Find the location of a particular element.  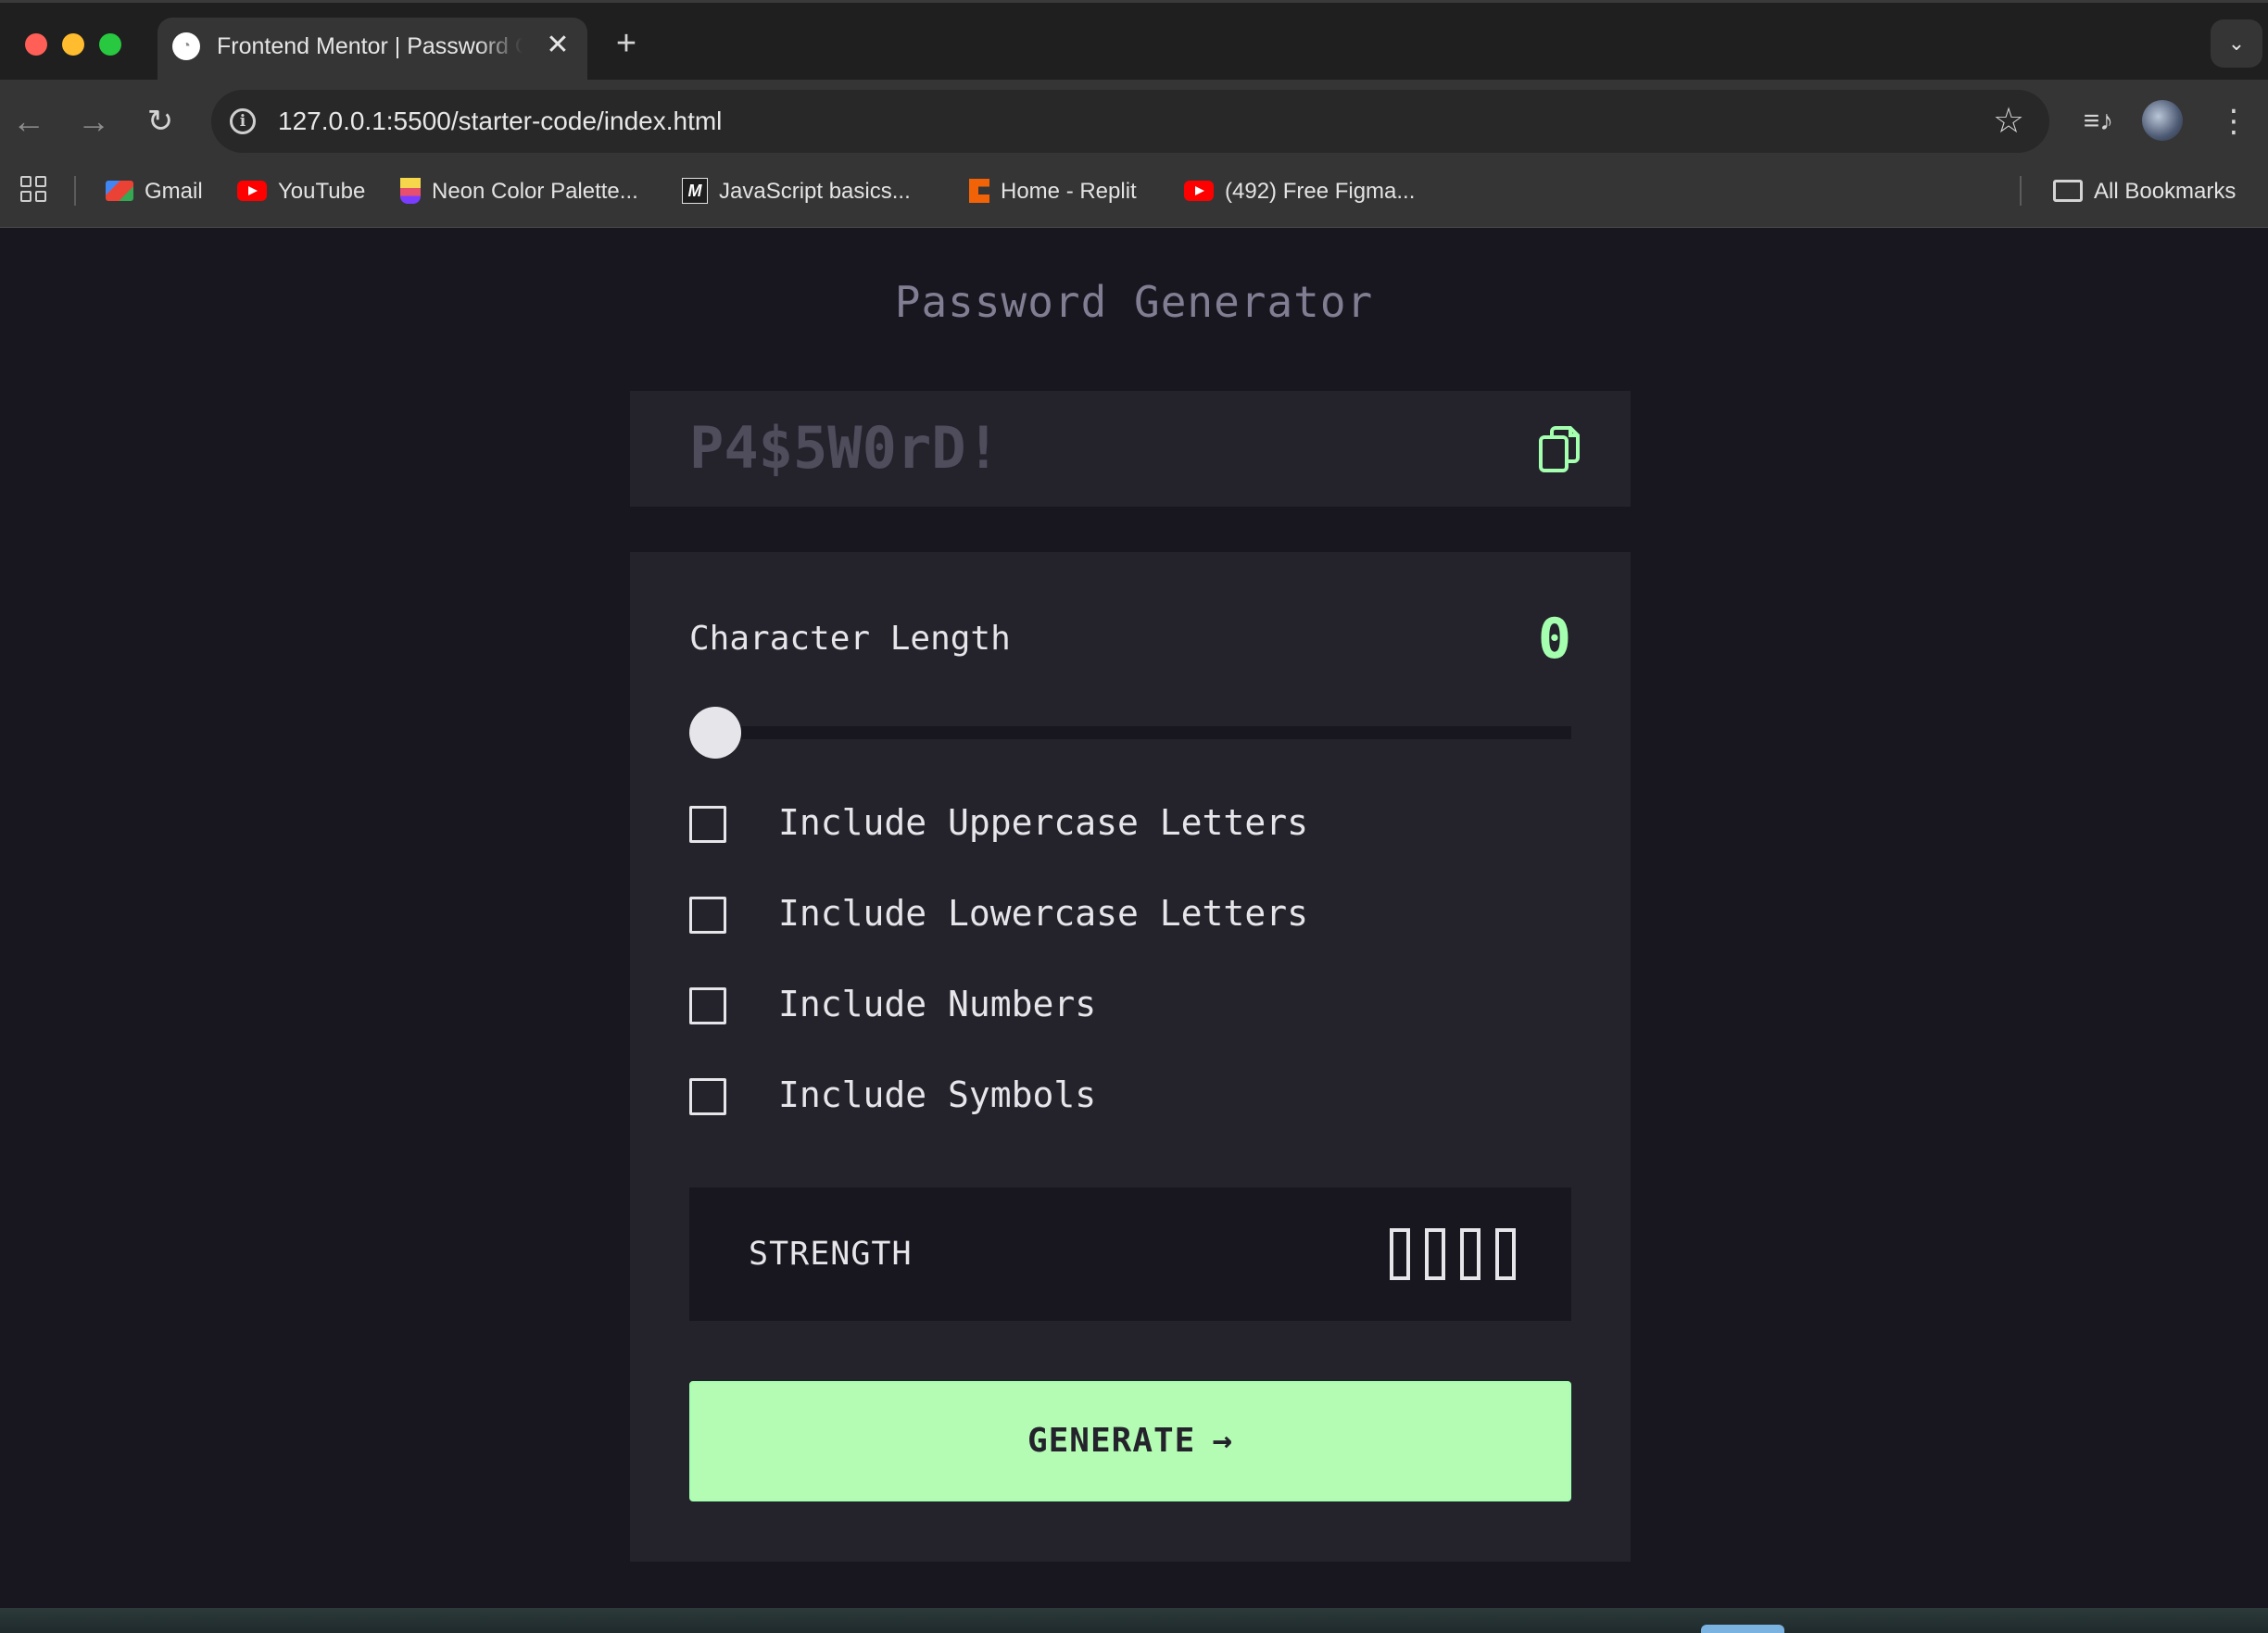

bookmark-youtube: YouTube is located at coordinates (301, 191).